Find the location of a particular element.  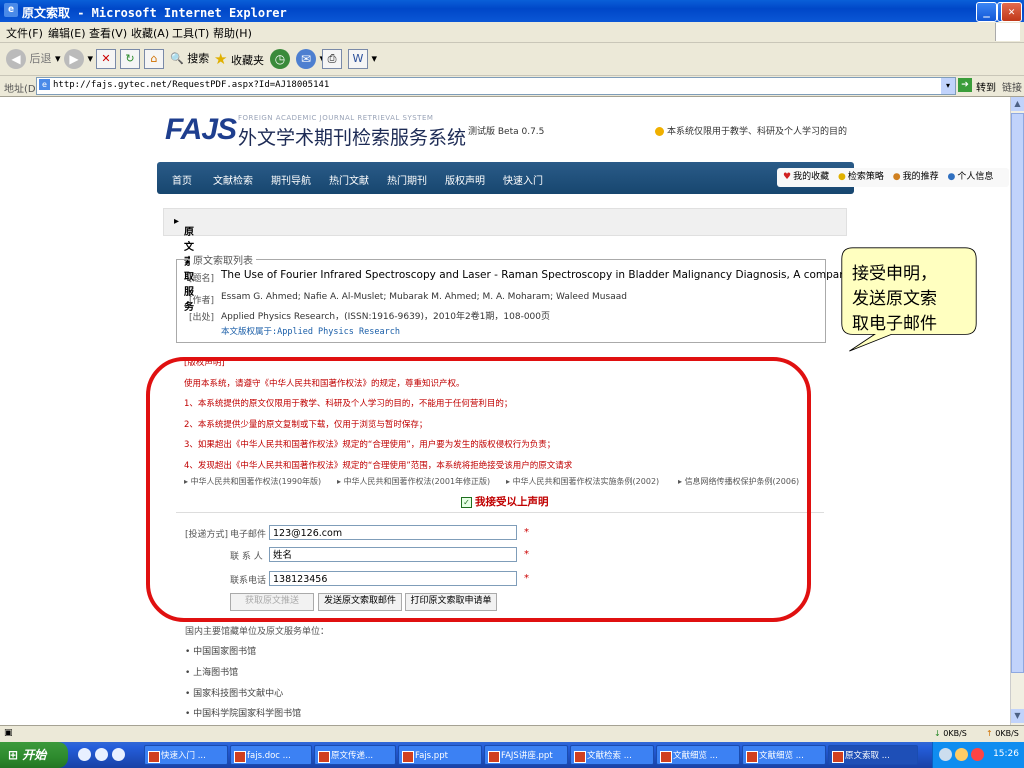

home-icon: ⌂ is located at coordinates (154, 59).